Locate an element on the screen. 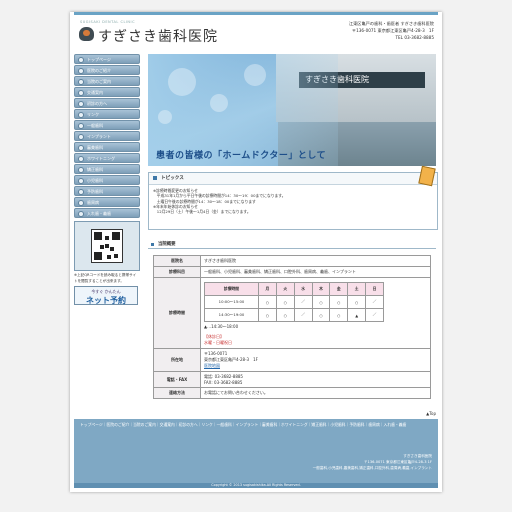  sidebar-item-orthodontics: 矯正歯科 is located at coordinates (107, 169).